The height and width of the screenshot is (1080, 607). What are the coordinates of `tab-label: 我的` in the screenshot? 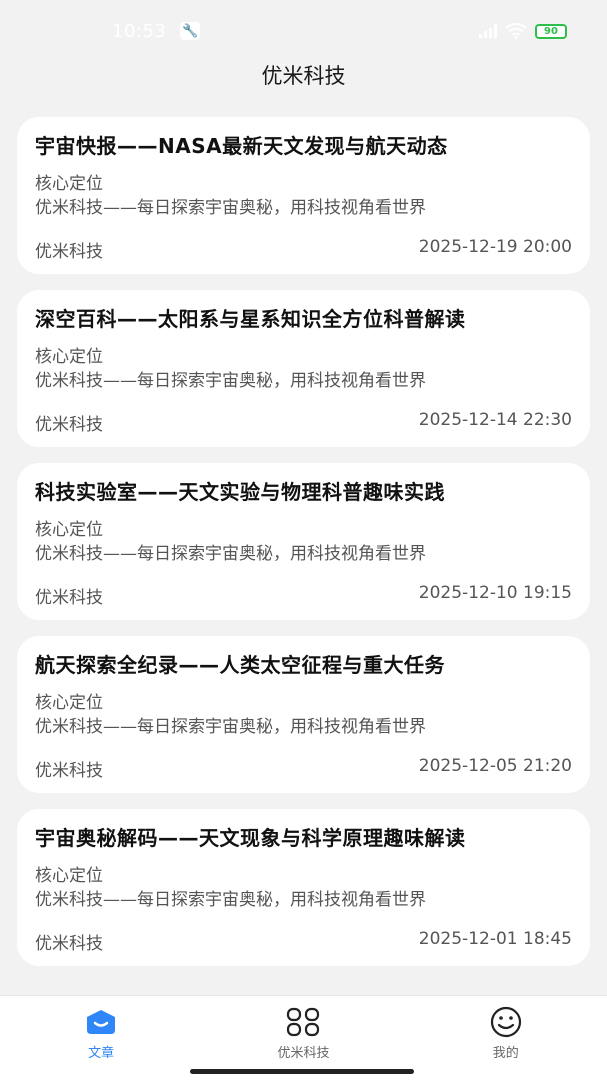 It's located at (505, 1053).